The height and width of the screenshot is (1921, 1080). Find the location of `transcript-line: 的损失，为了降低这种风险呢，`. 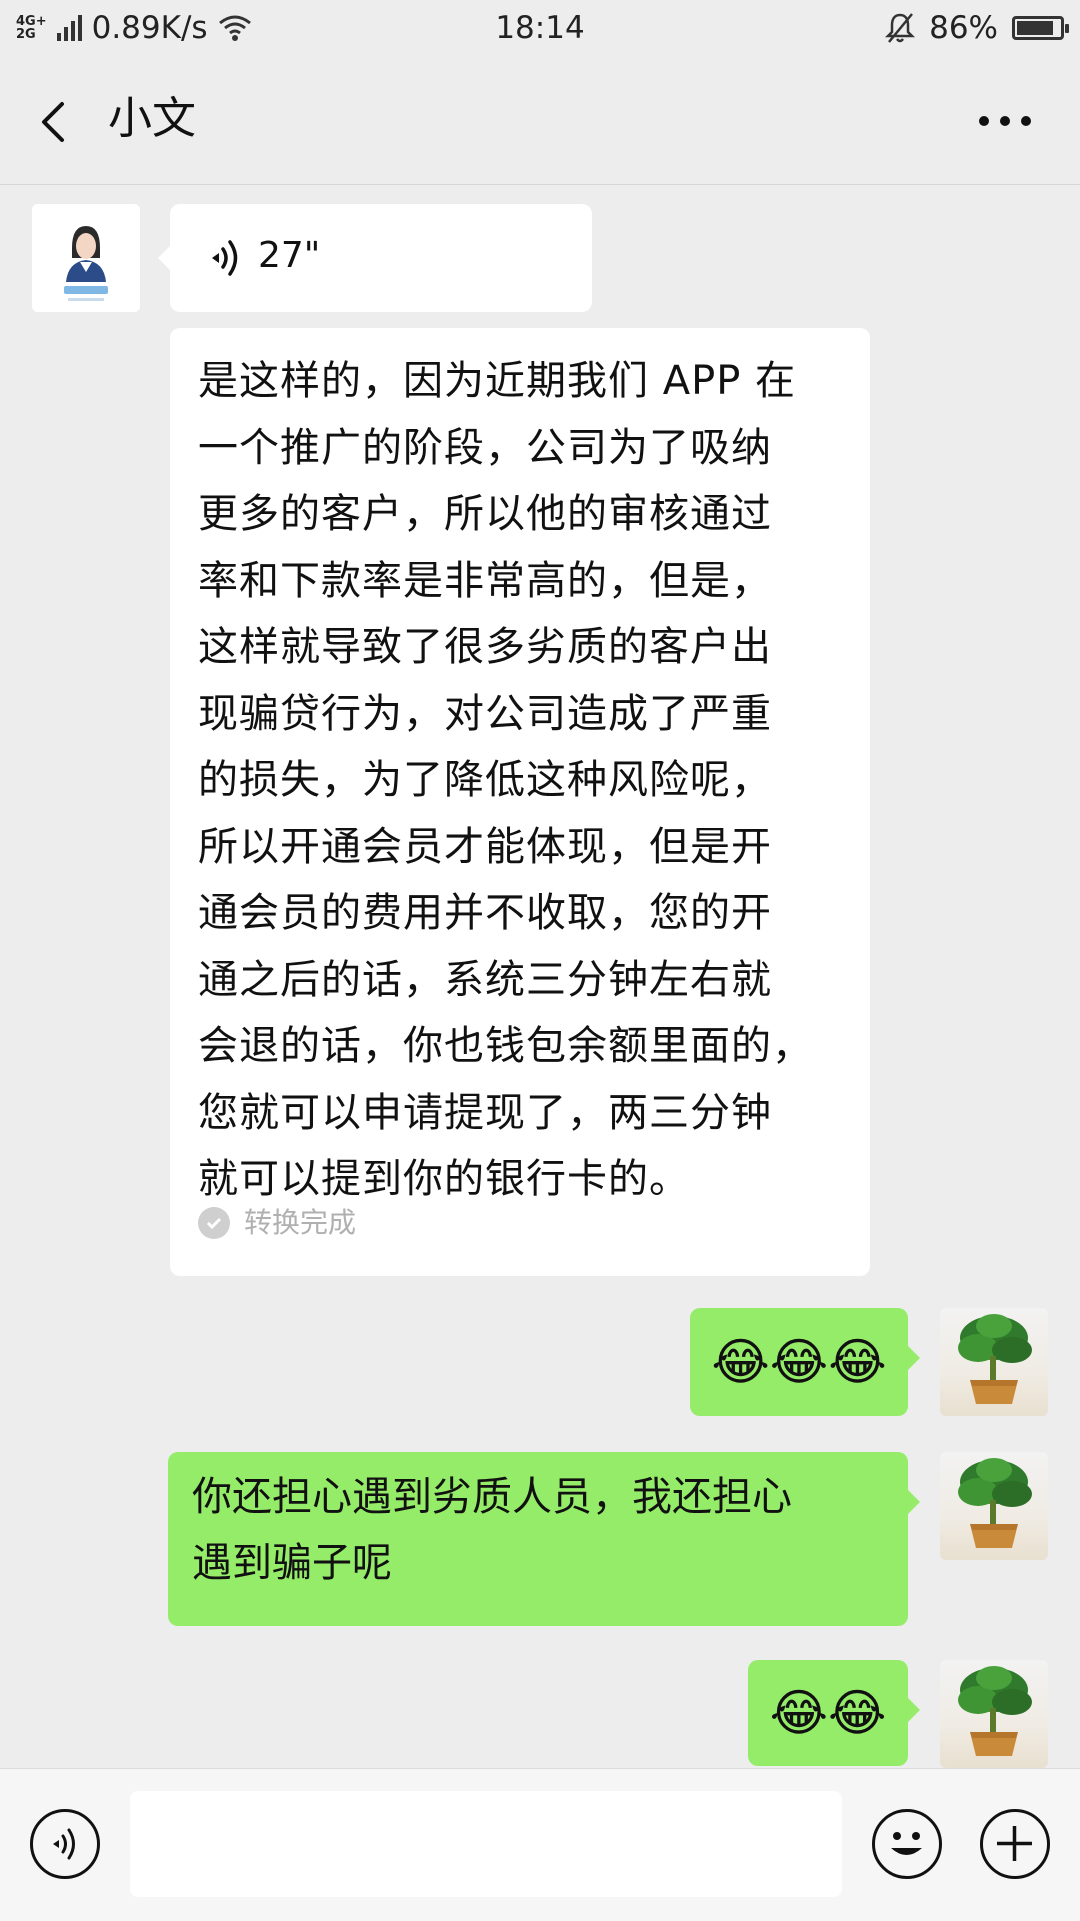

transcript-line: 的损失，为了降低这种风险呢， is located at coordinates (485, 780).